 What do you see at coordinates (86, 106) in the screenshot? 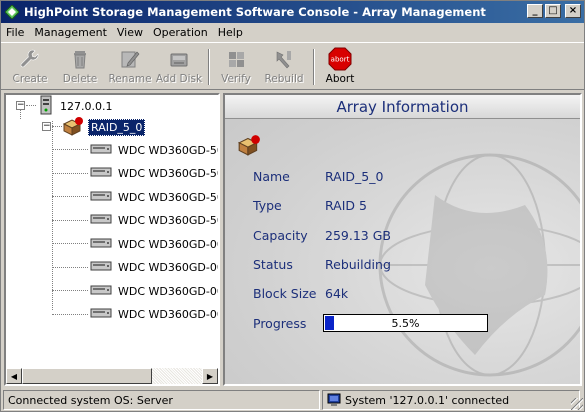
I see `host-label: 127.0.0.1` at bounding box center [86, 106].